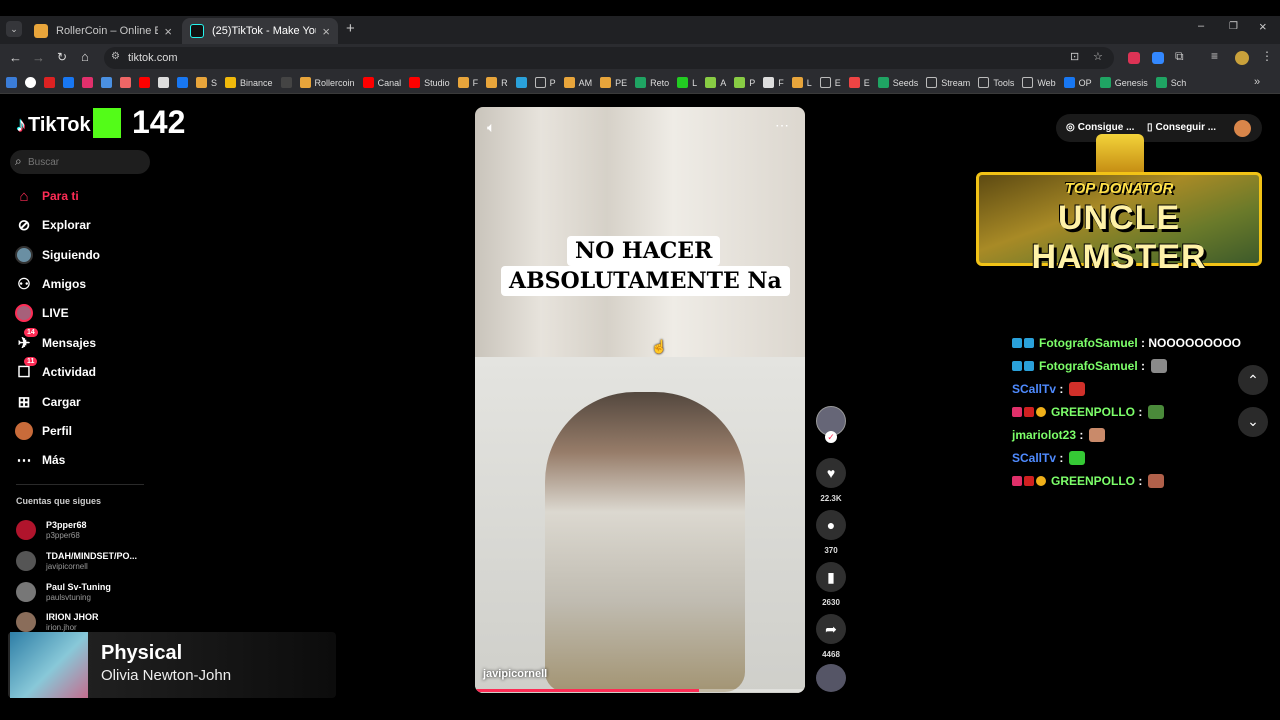 This screenshot has width=1280, height=720. What do you see at coordinates (1242, 128) in the screenshot?
I see `user-avatar` at bounding box center [1242, 128].